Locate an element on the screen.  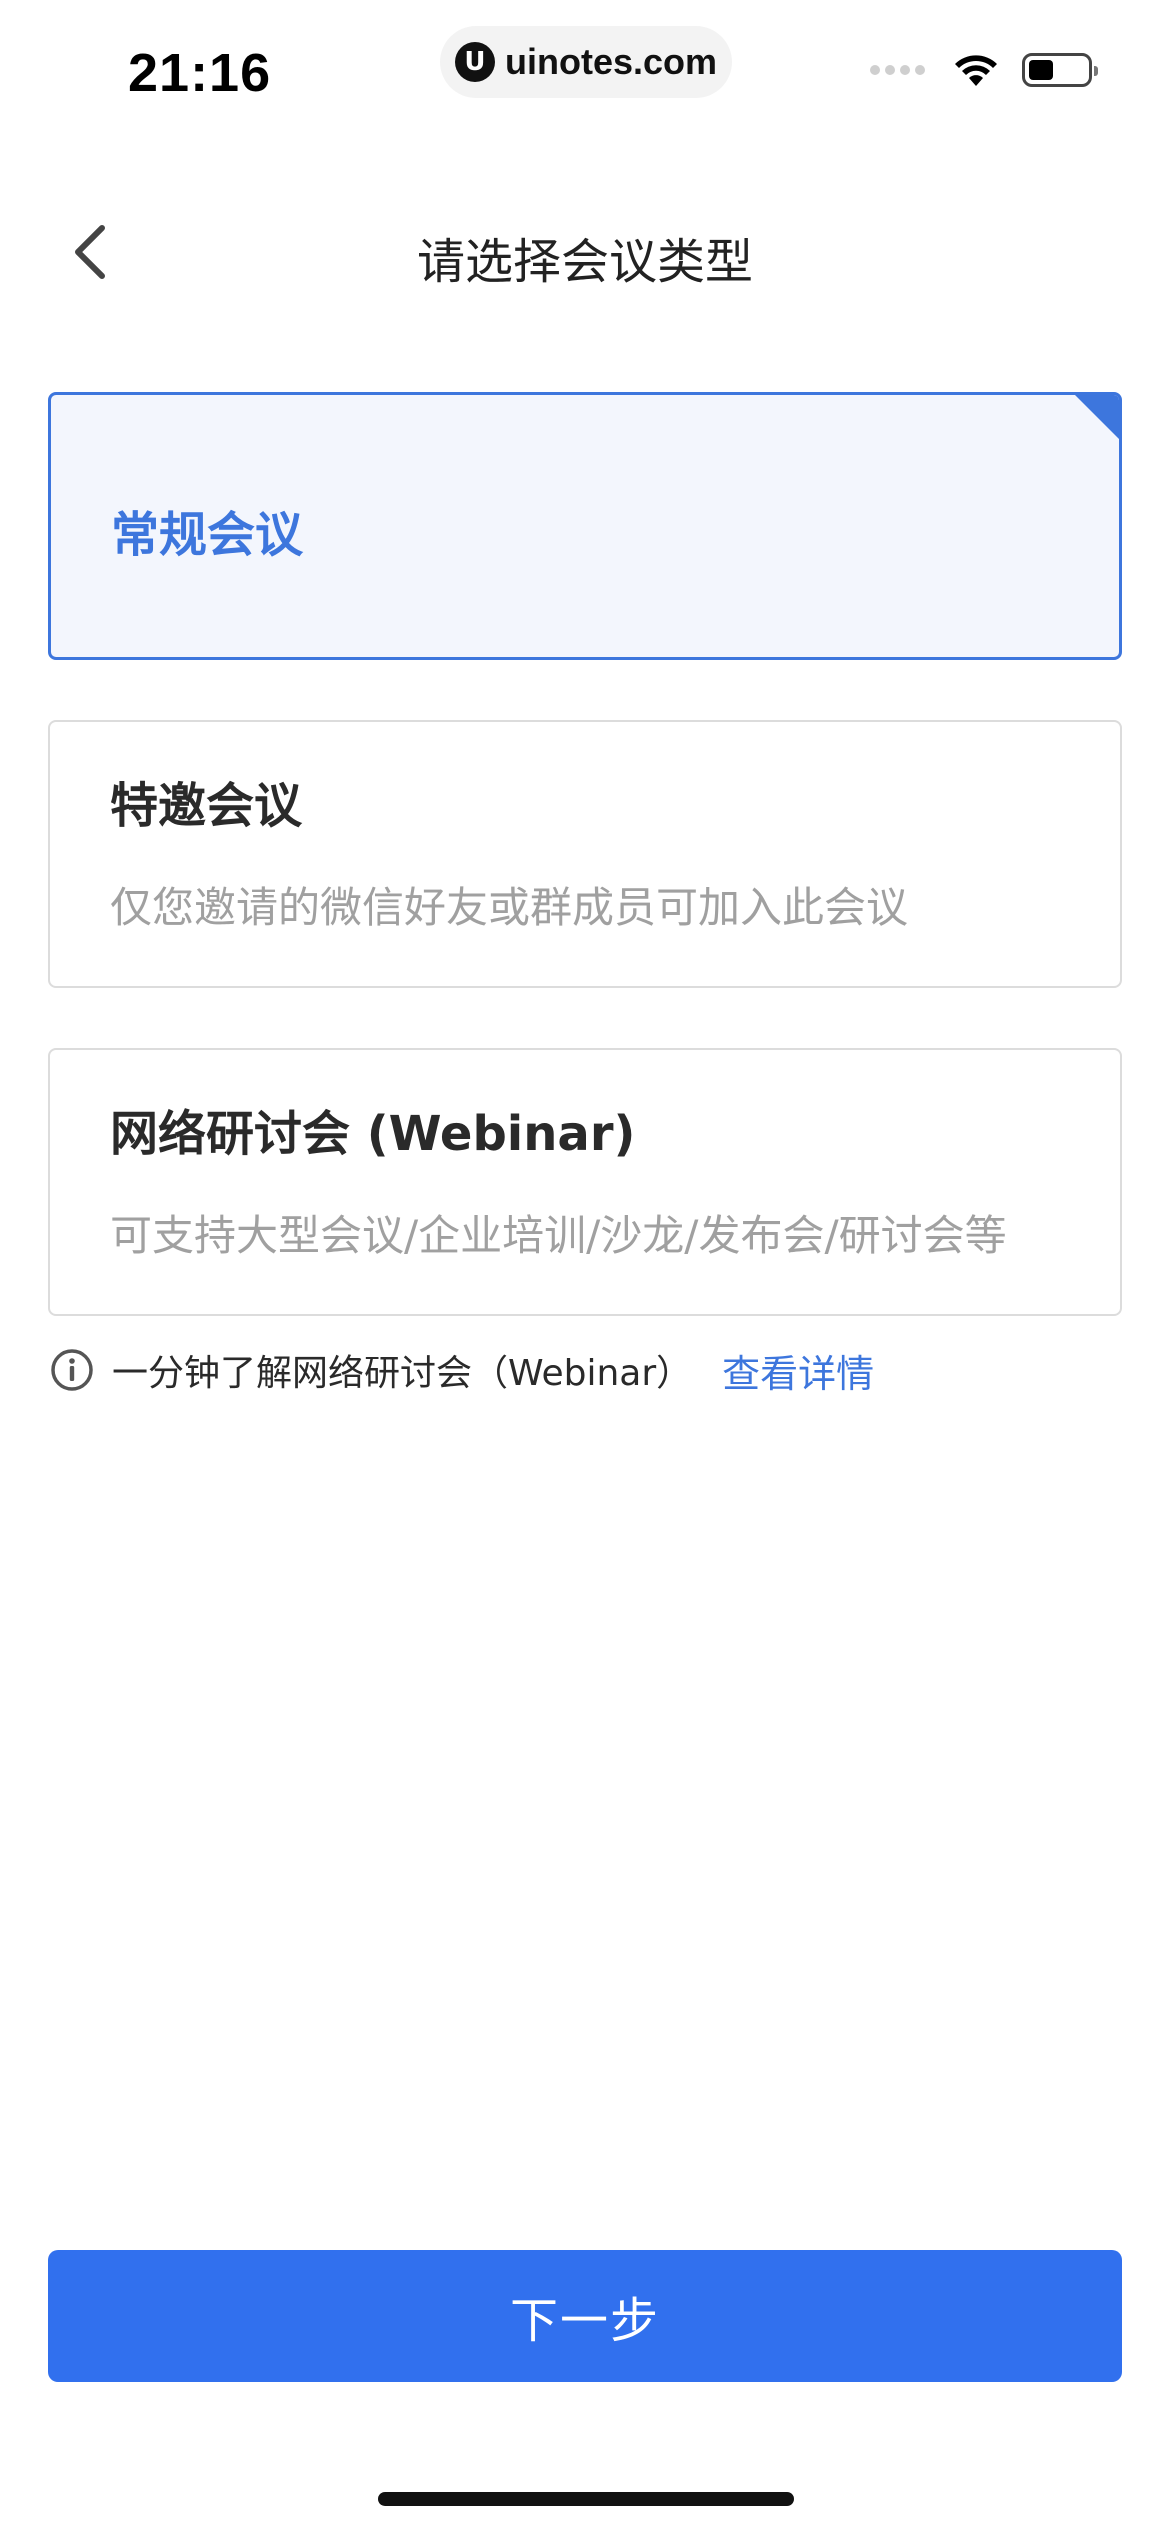
page-title: 请选择会议类型 is located at coordinates (584, 262).